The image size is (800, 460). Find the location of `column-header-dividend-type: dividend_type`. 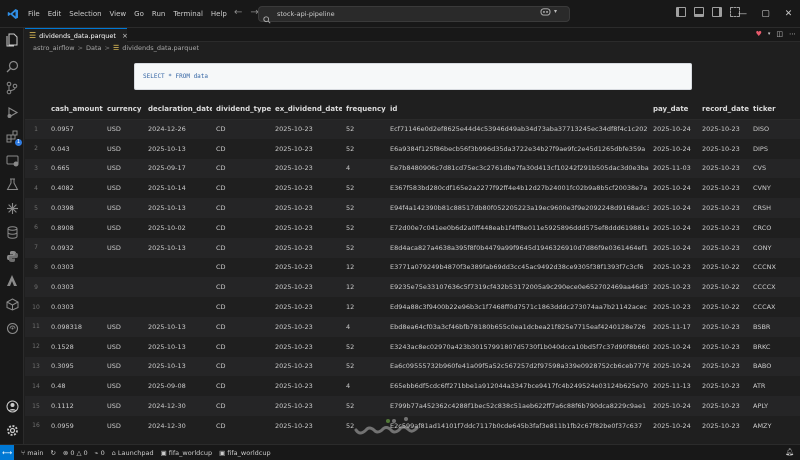

column-header-dividend-type: dividend_type is located at coordinates (241, 110).